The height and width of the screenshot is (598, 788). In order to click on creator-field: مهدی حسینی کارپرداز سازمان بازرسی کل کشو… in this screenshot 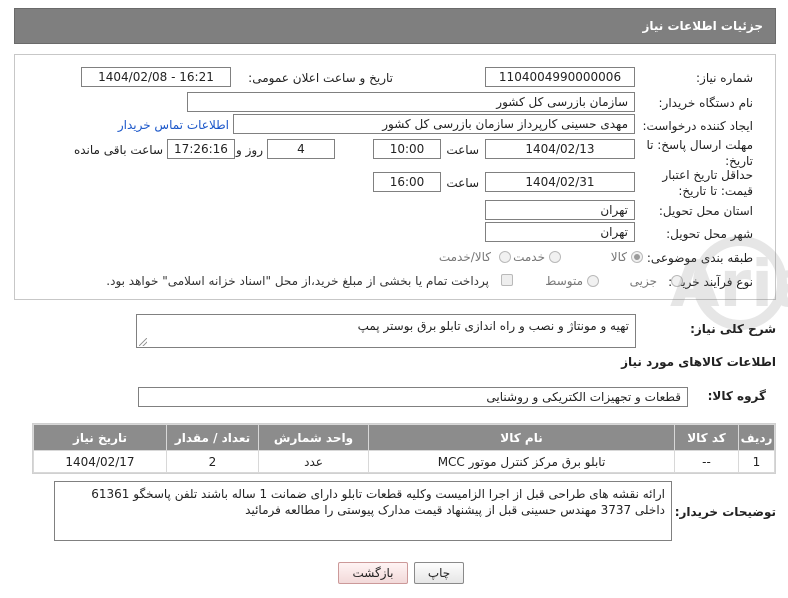, I will do `click(434, 124)`.